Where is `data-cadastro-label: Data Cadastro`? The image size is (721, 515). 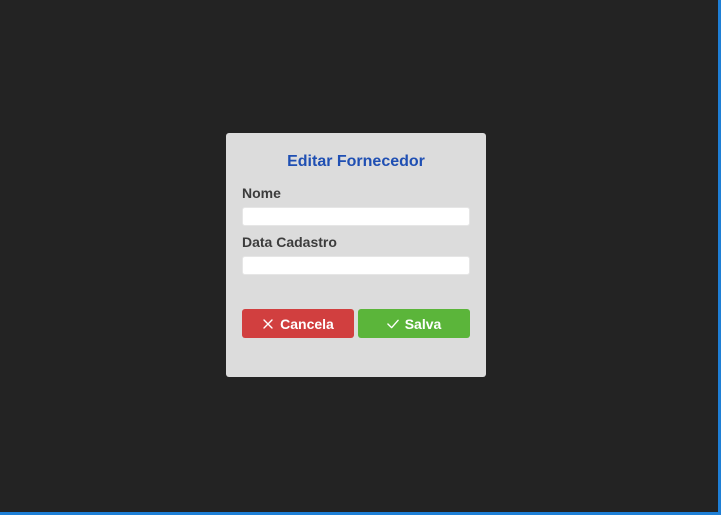
data-cadastro-label: Data Cadastro is located at coordinates (289, 242).